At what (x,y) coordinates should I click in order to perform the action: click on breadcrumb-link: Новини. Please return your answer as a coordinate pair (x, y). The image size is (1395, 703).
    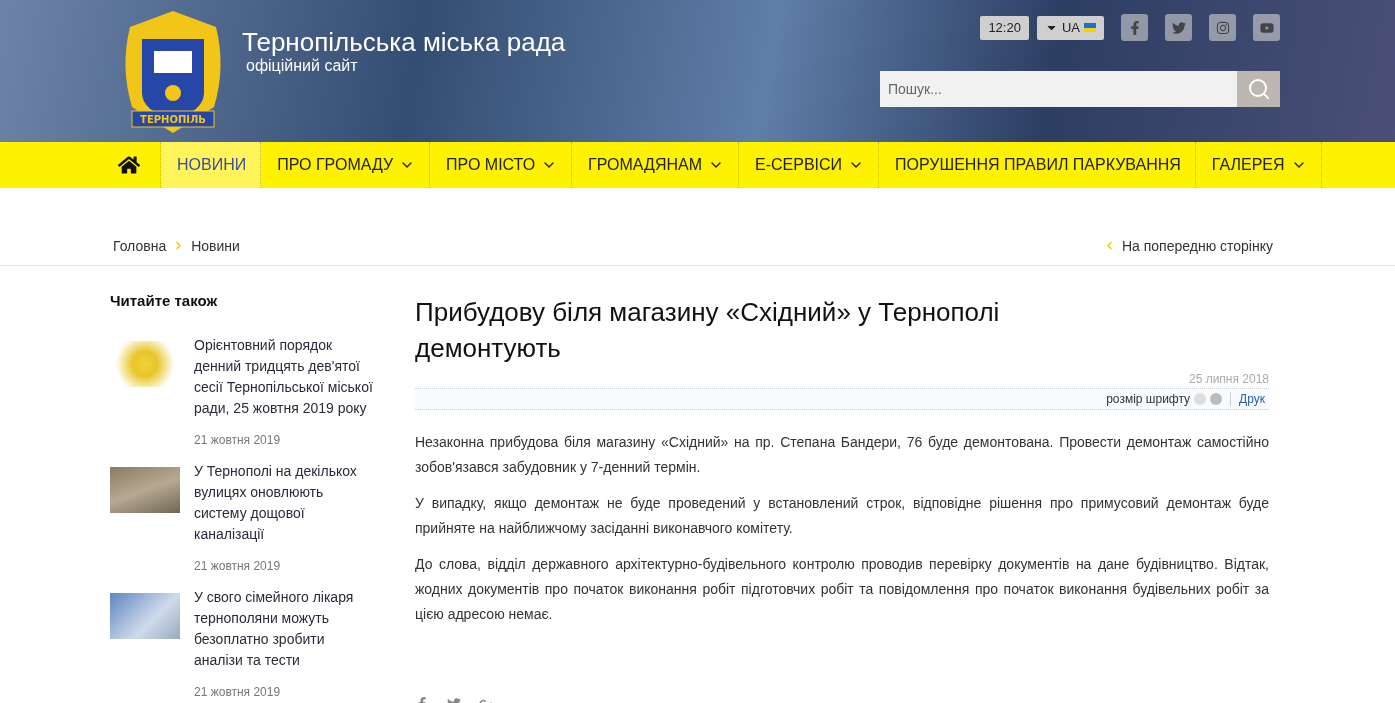
    Looking at the image, I should click on (215, 245).